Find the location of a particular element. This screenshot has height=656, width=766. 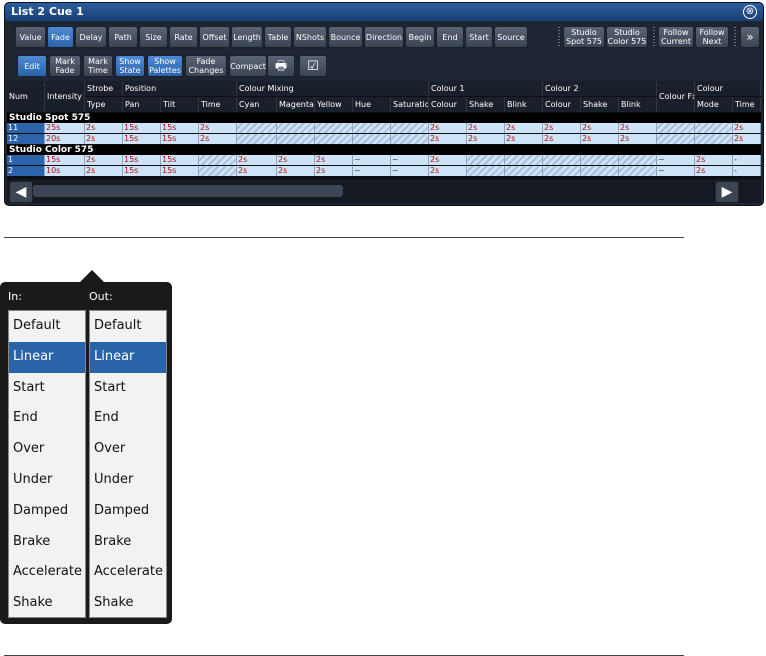

scroll-left-icon: ◀ is located at coordinates (21, 192).